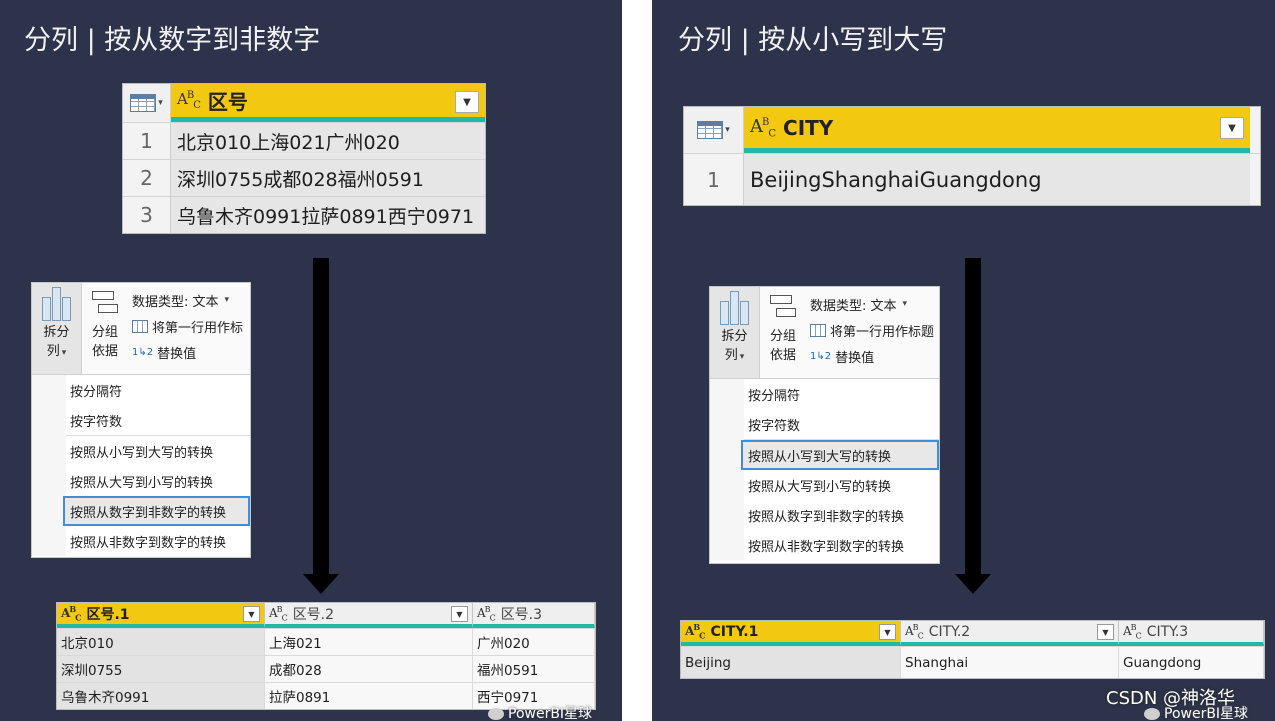  Describe the element at coordinates (161, 669) in the screenshot. I see `cell: 深圳0755` at that location.